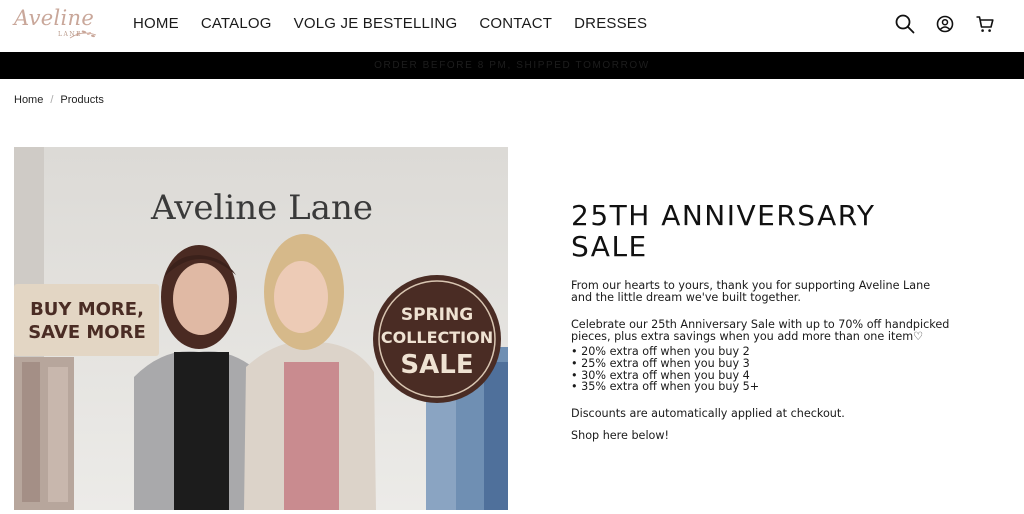  What do you see at coordinates (609, 246) in the screenshot?
I see `title-line-2: SALE` at bounding box center [609, 246].